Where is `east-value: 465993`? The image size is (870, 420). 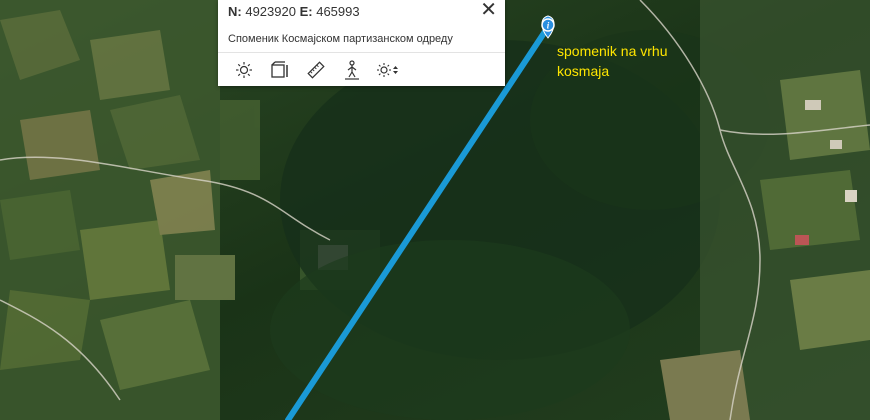 east-value: 465993 is located at coordinates (338, 11).